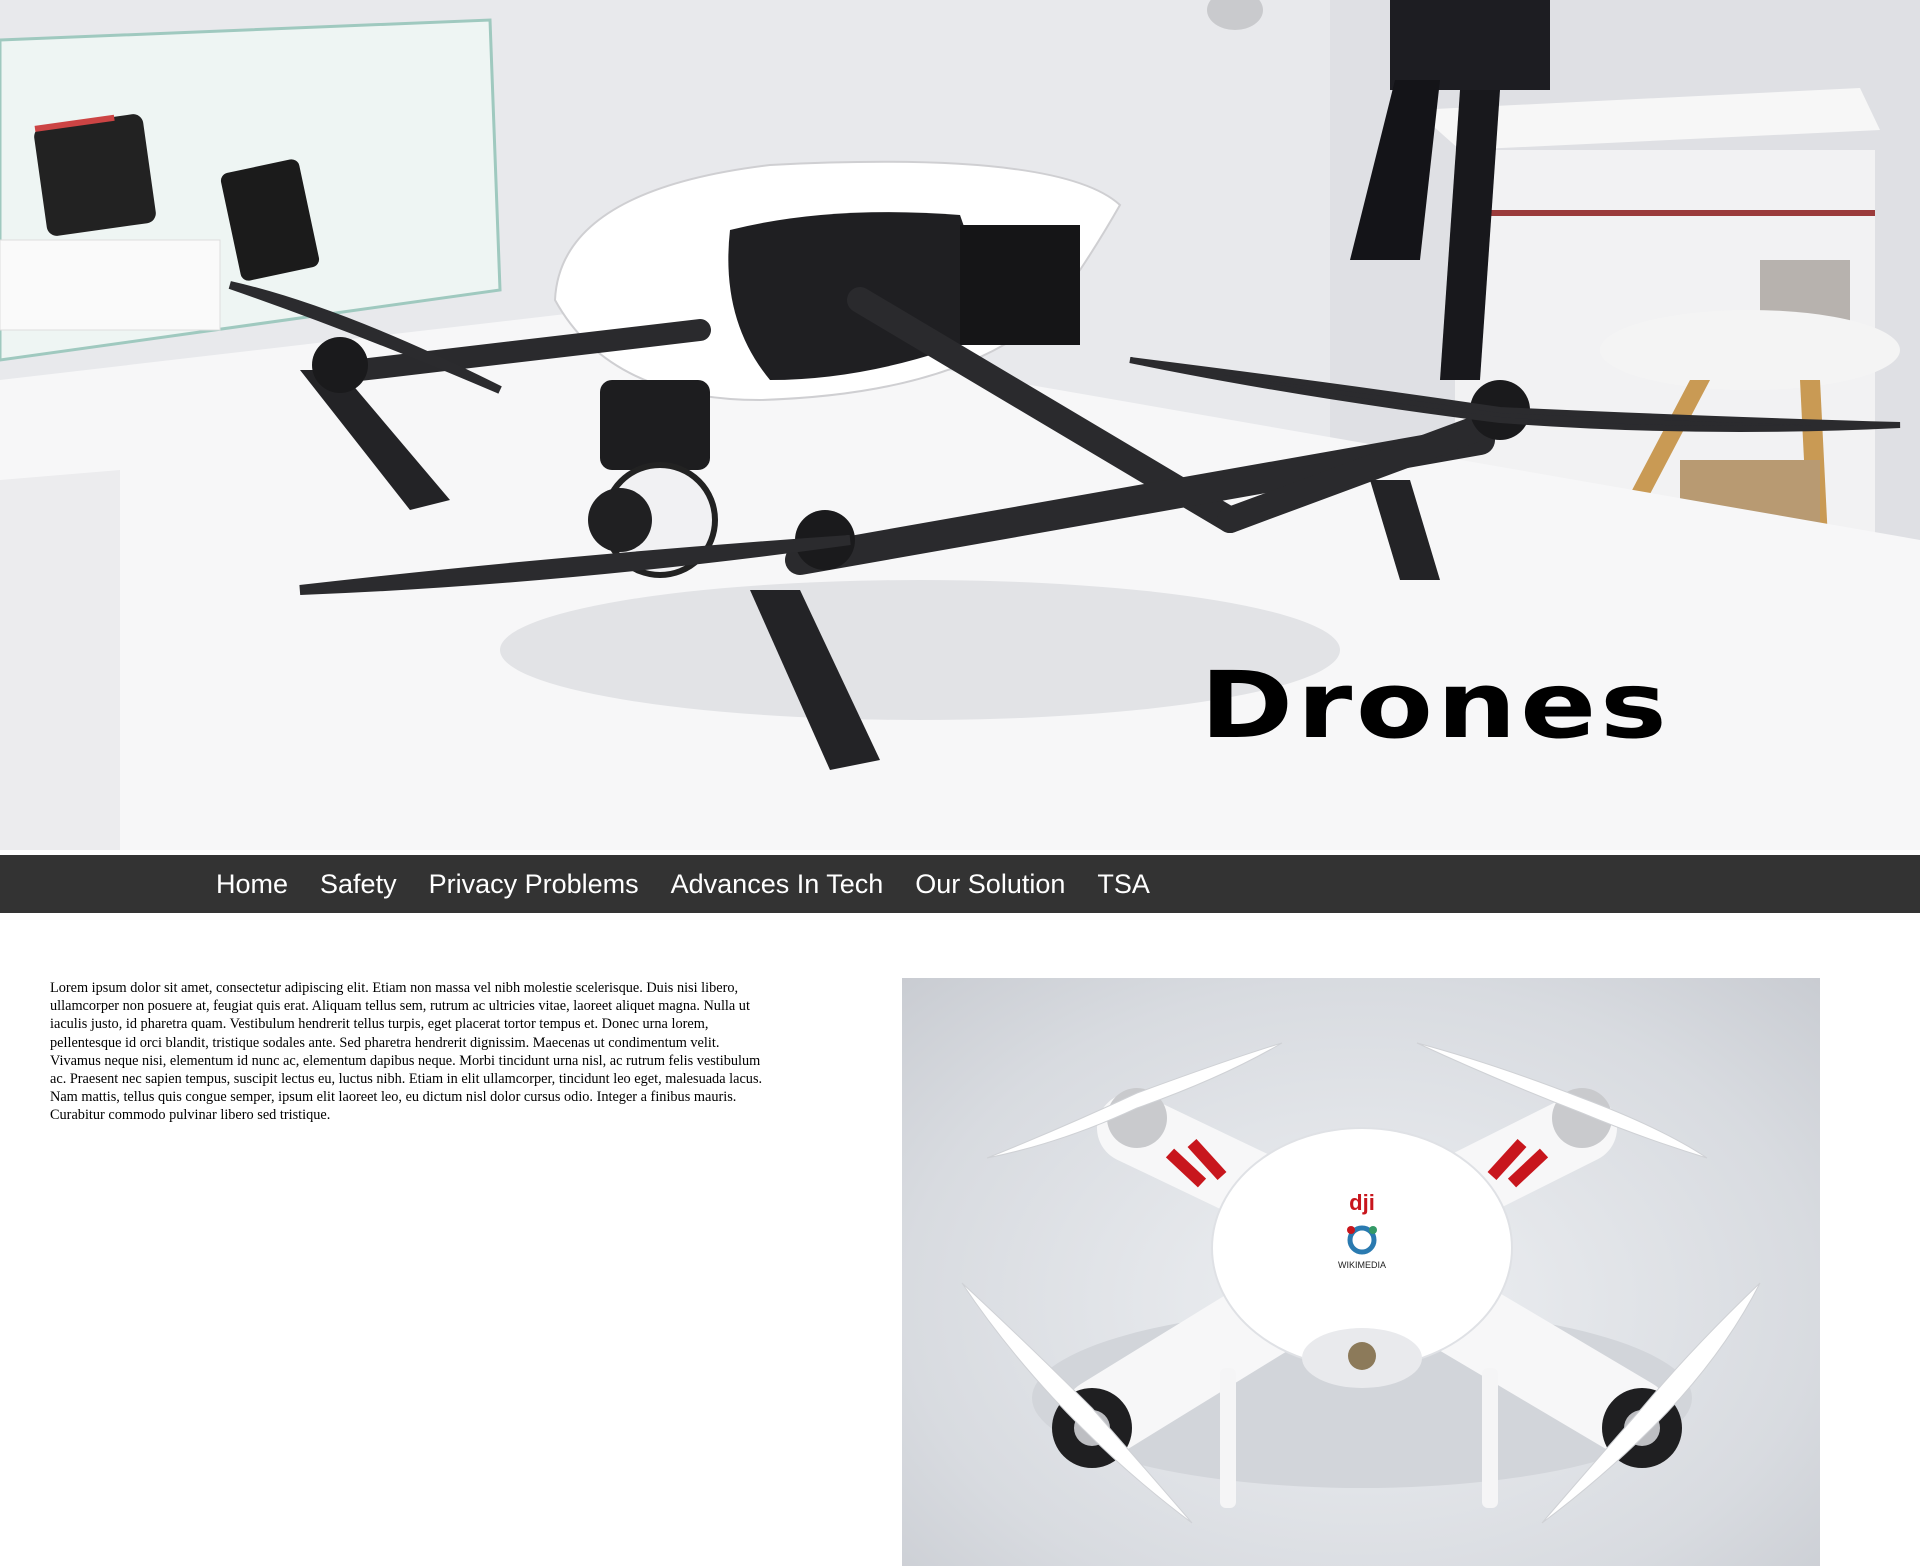  I want to click on nav-link-advances-in-tech: Advances In Tech, so click(777, 884).